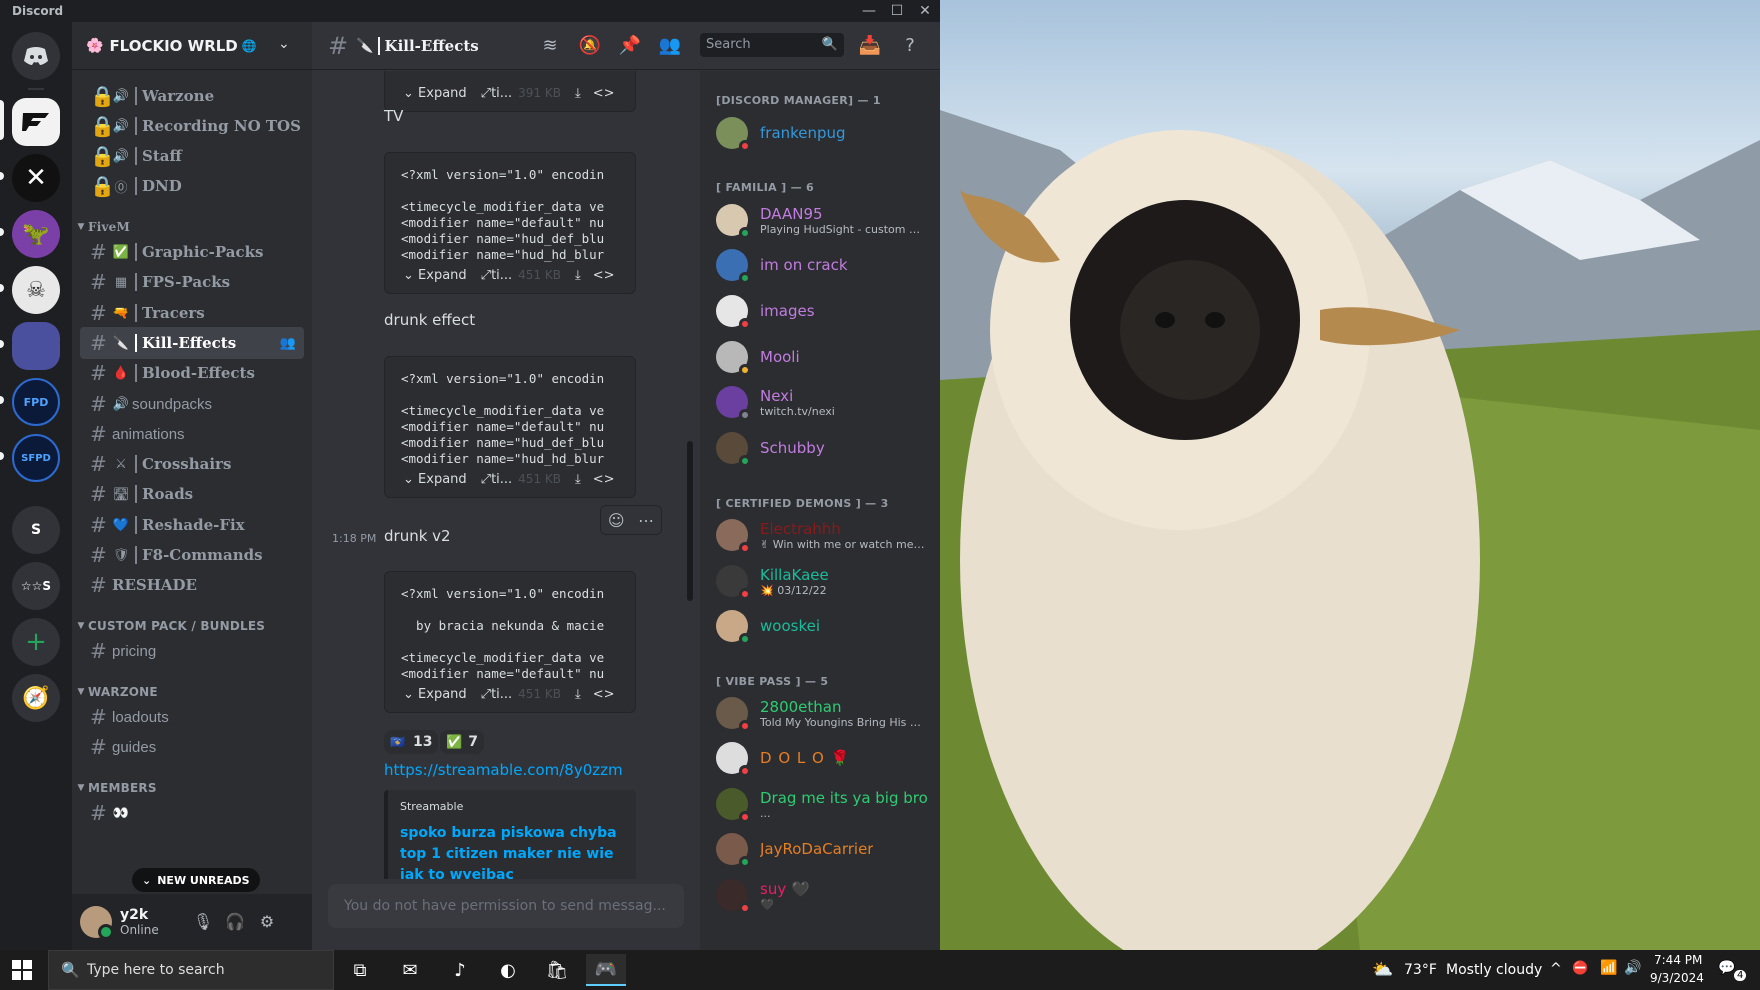 This screenshot has width=1760, height=990. I want to click on channel-members-partial: # 👀, so click(192, 813).